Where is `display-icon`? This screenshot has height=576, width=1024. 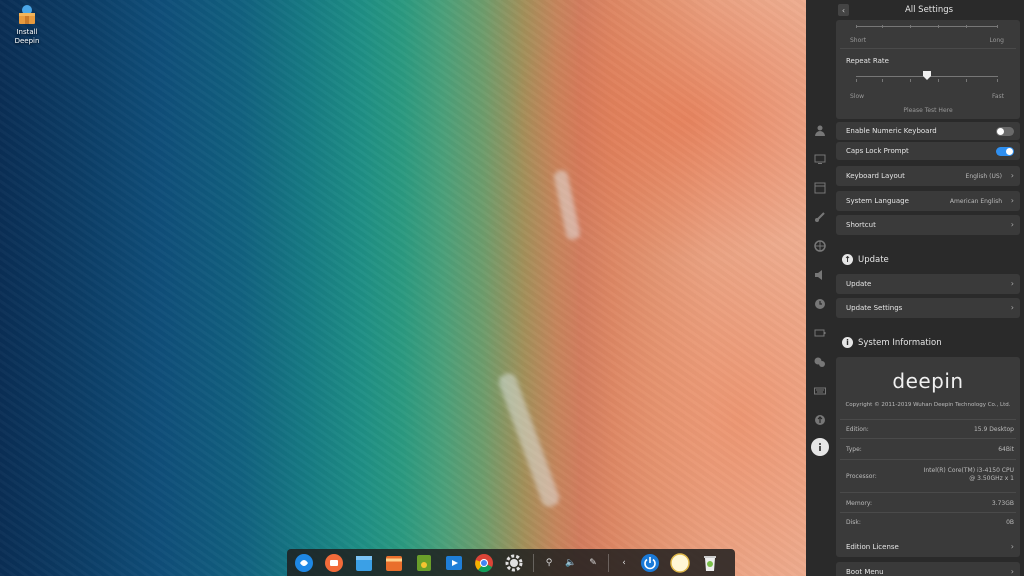 display-icon is located at coordinates (820, 159).